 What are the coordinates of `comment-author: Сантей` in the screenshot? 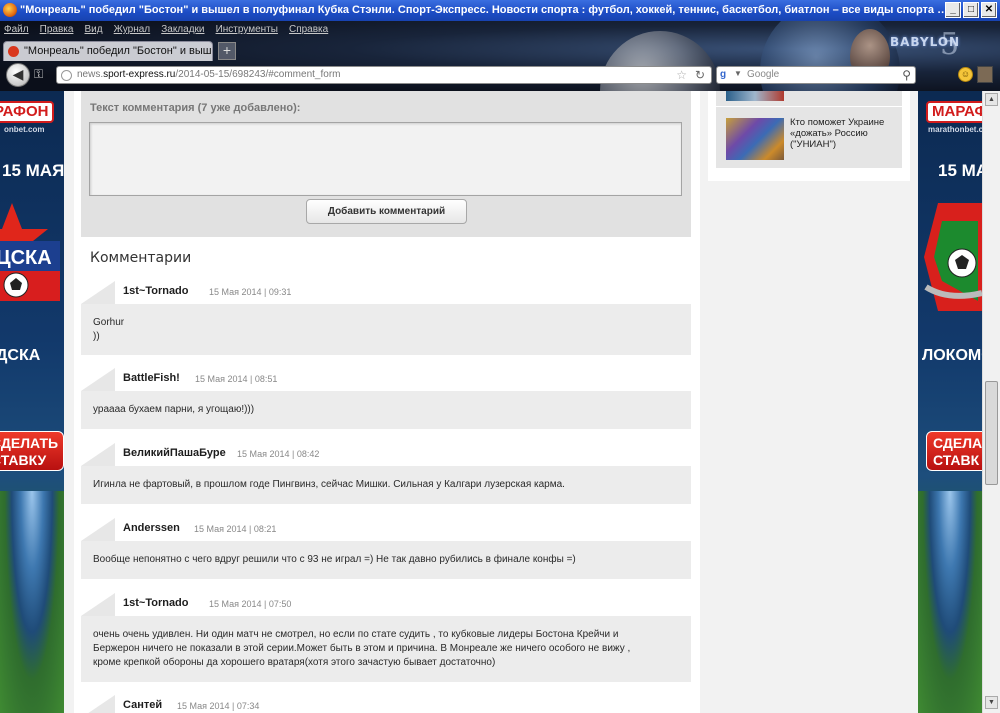 It's located at (142, 705).